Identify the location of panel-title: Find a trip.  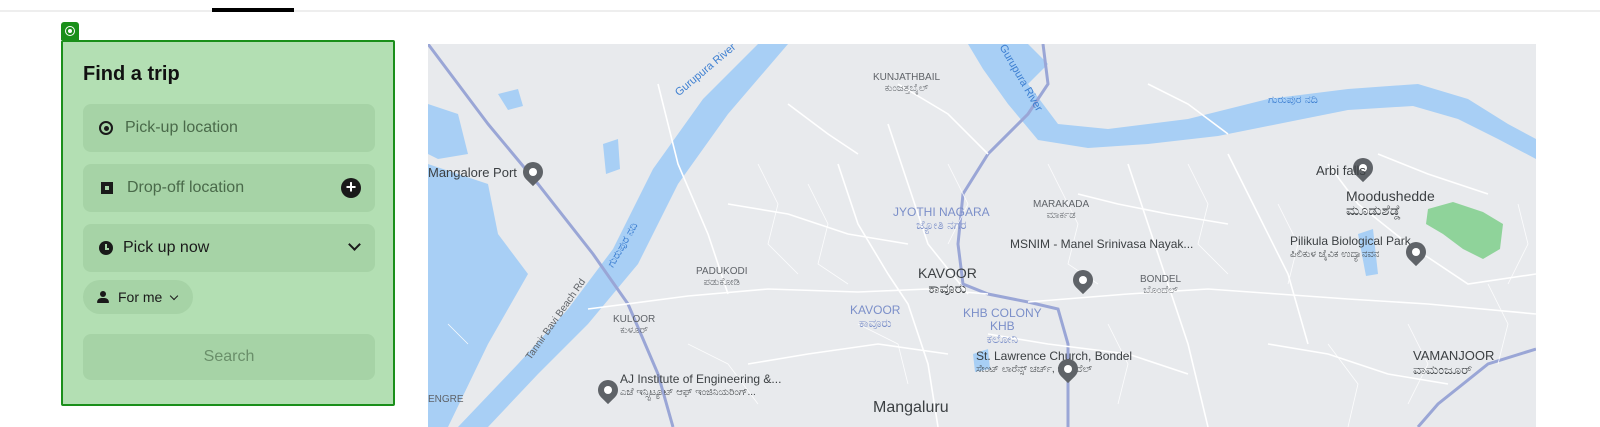
(131, 74).